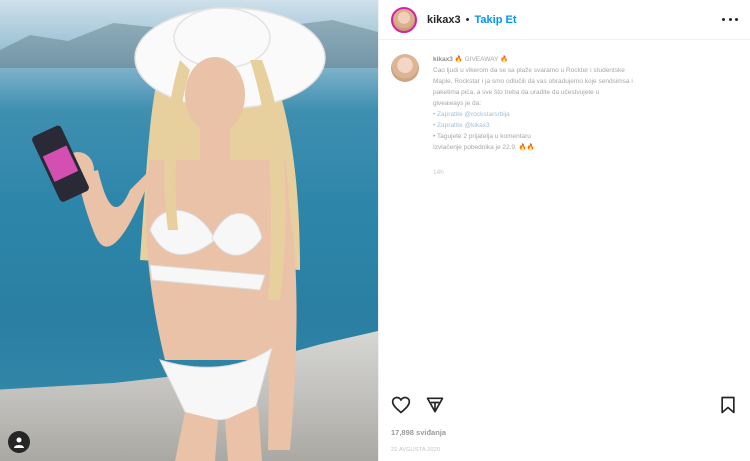  What do you see at coordinates (435, 405) in the screenshot?
I see `send-icon` at bounding box center [435, 405].